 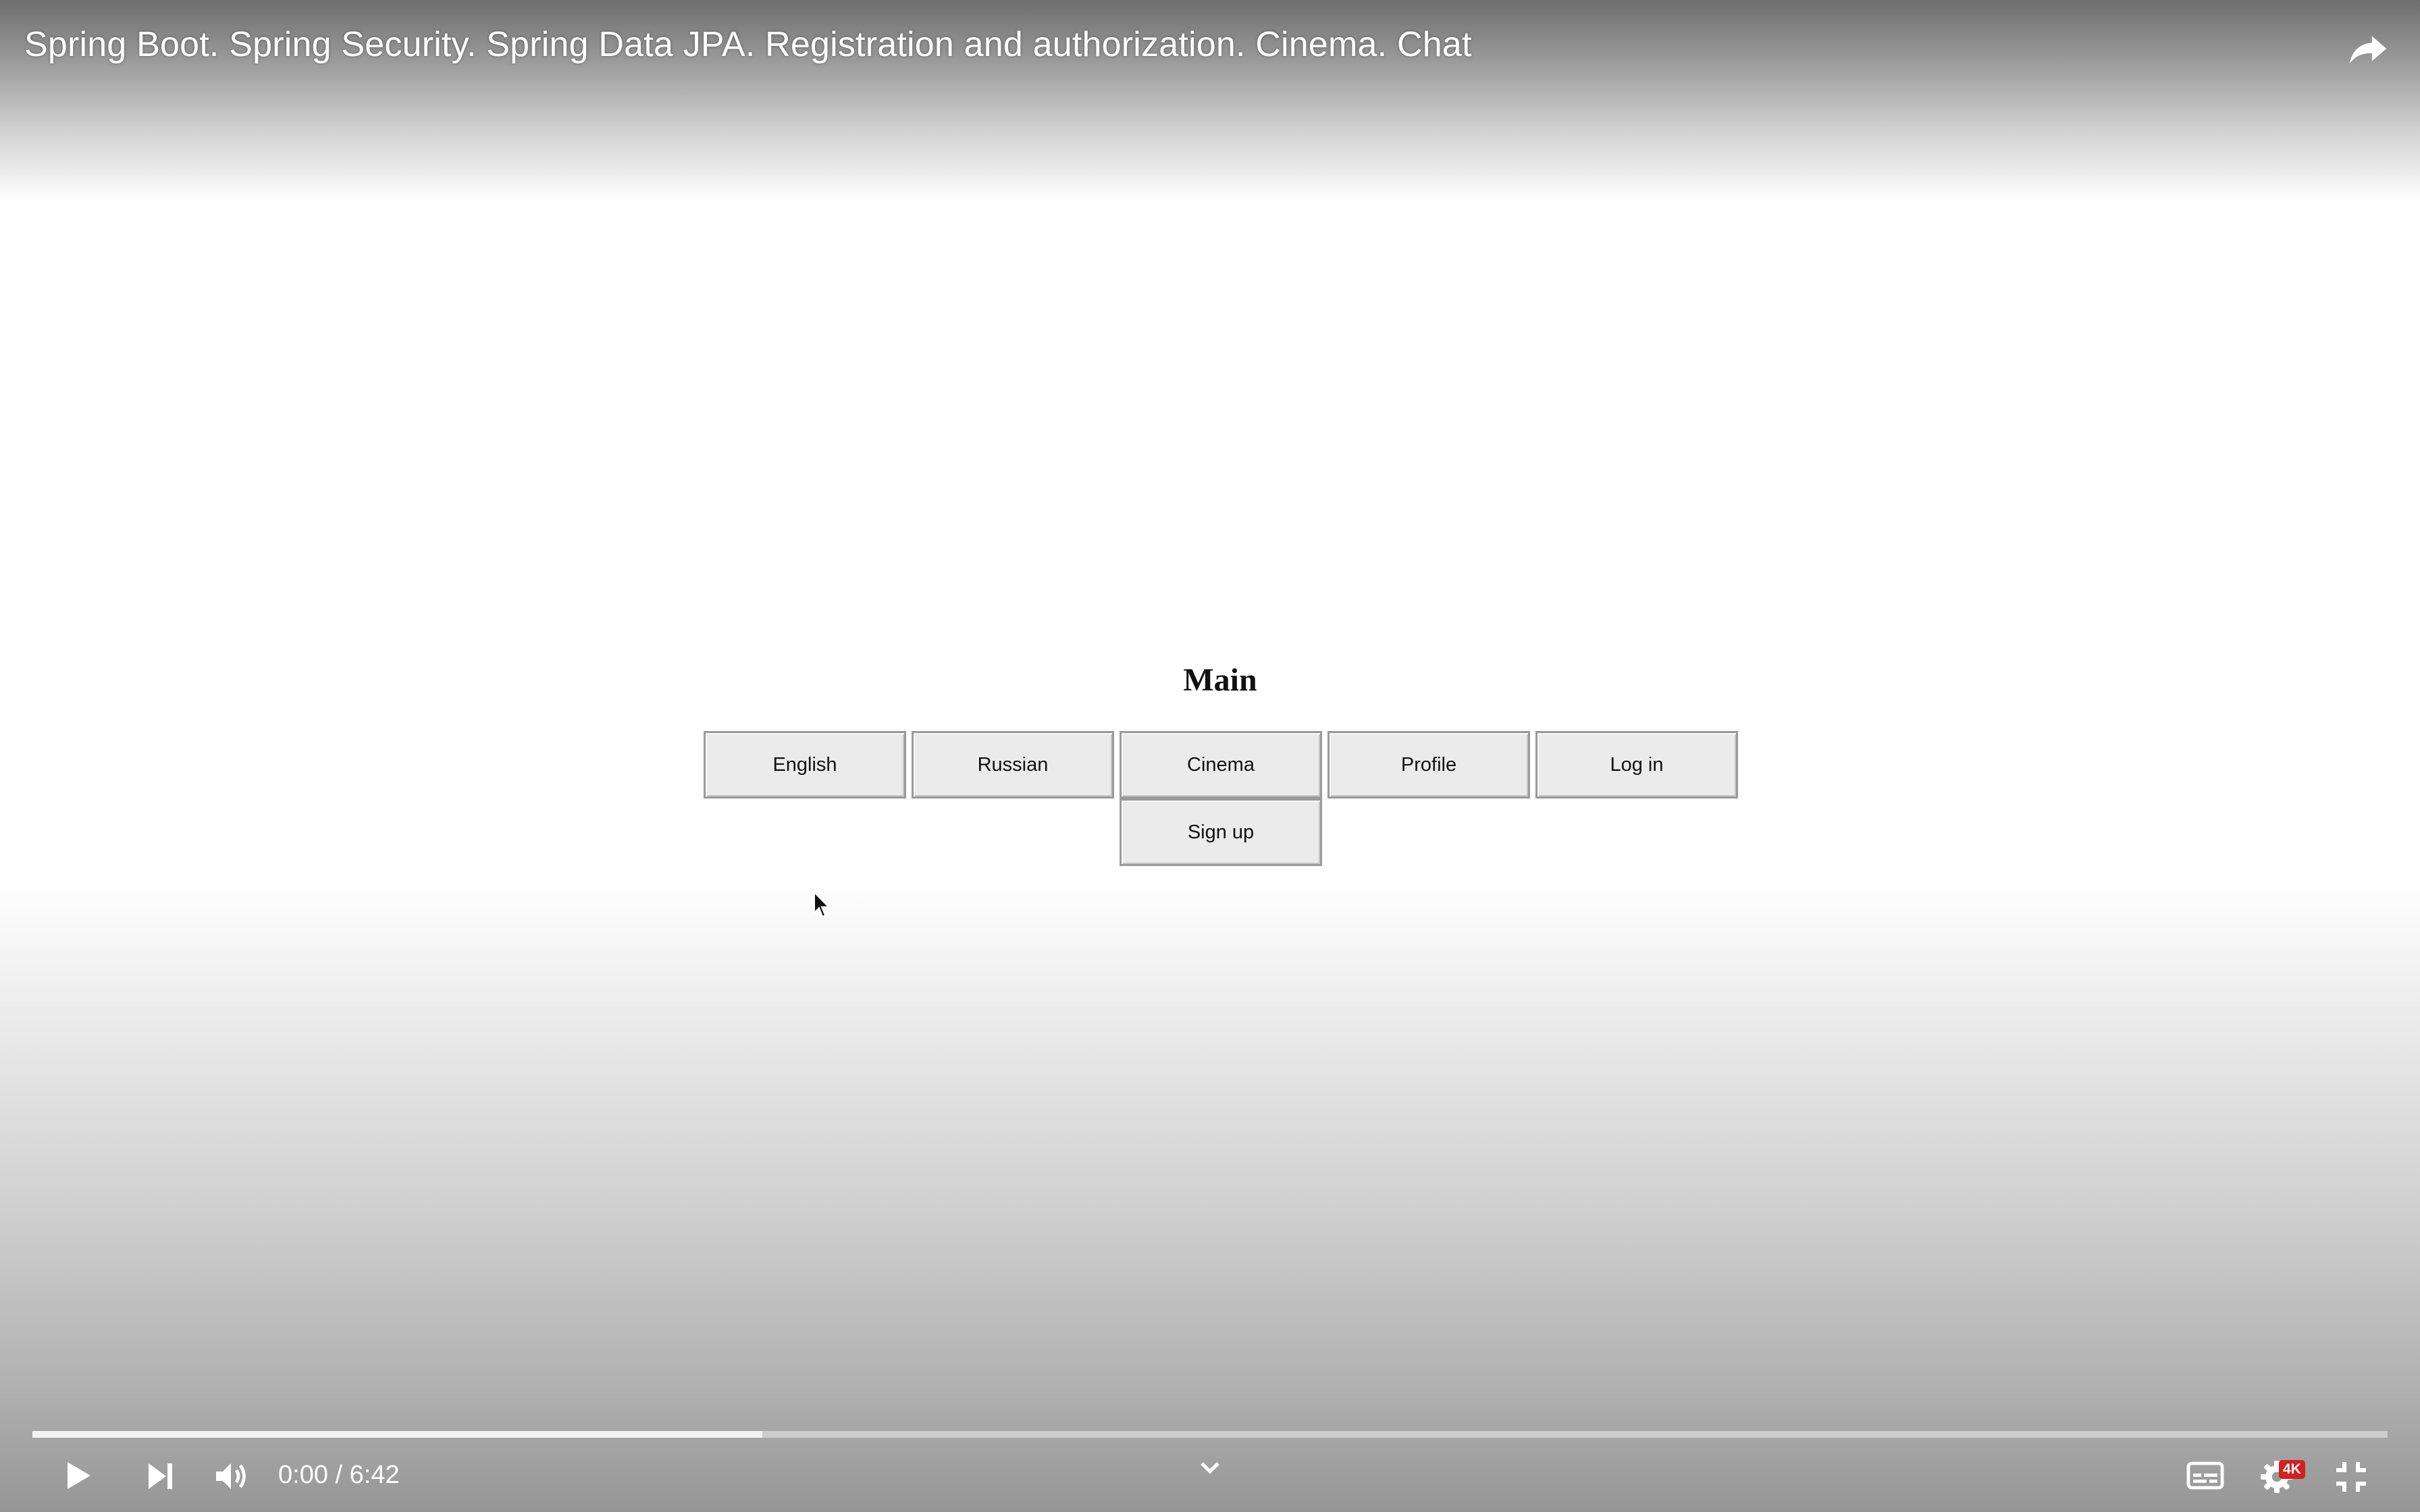 What do you see at coordinates (1220, 680) in the screenshot?
I see `page-title: Main` at bounding box center [1220, 680].